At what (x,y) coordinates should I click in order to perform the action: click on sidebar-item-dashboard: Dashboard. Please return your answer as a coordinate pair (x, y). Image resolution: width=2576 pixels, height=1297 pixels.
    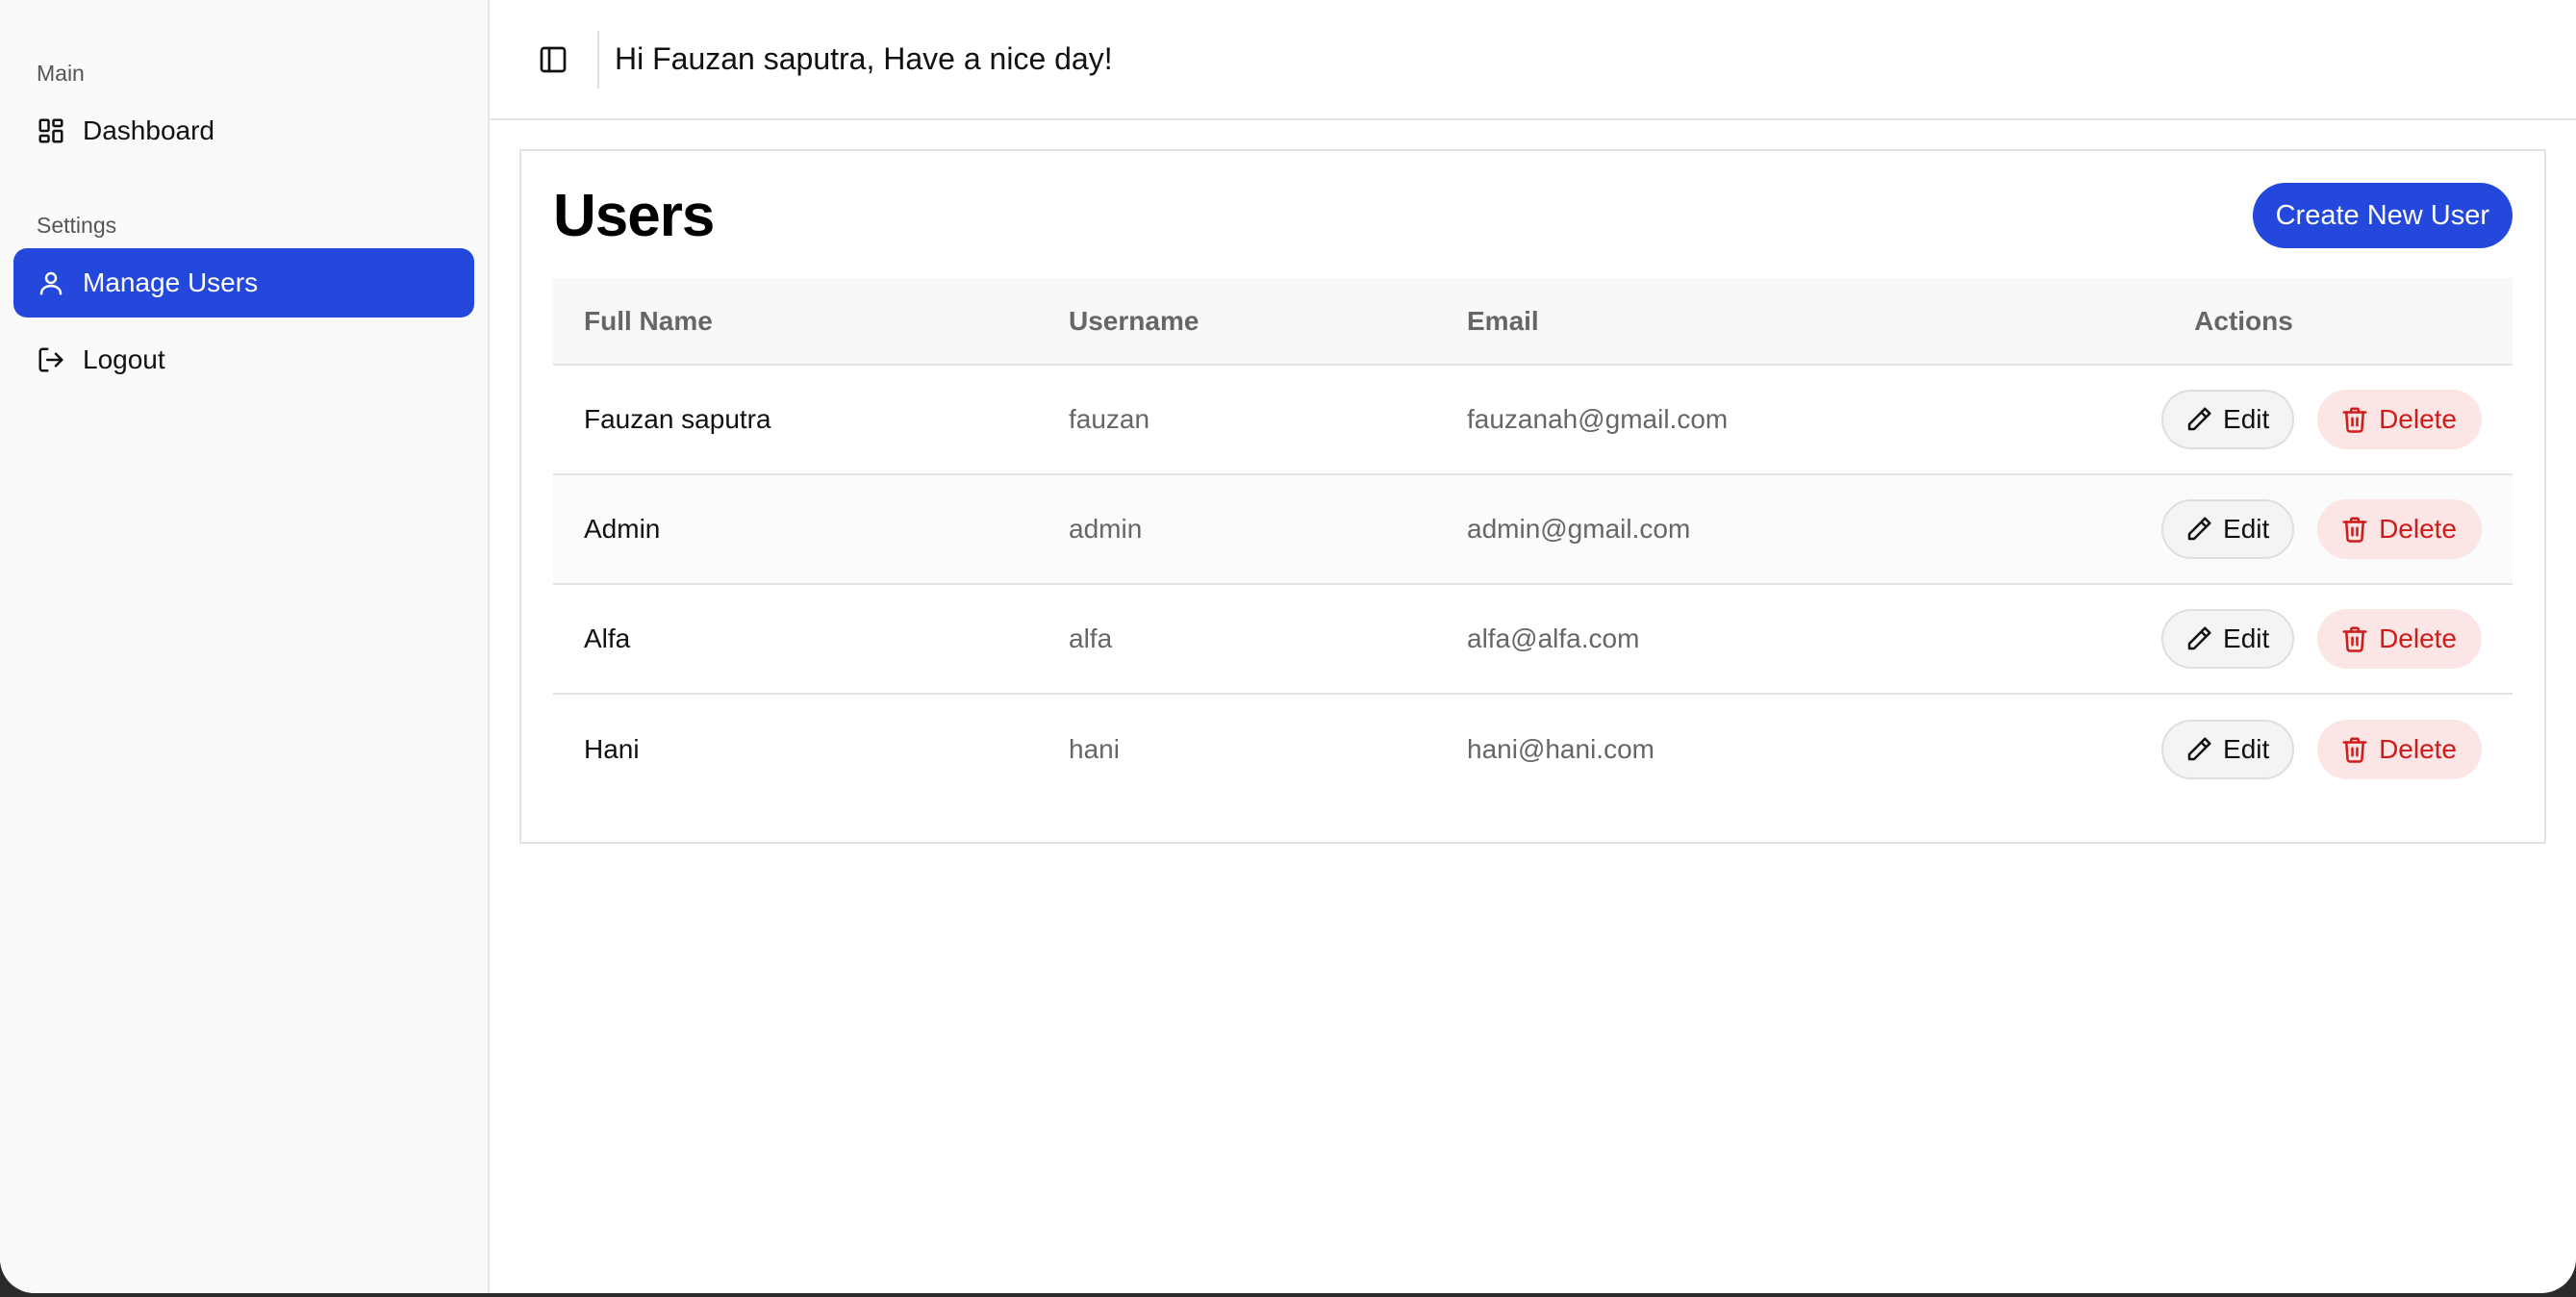
    Looking at the image, I should click on (244, 131).